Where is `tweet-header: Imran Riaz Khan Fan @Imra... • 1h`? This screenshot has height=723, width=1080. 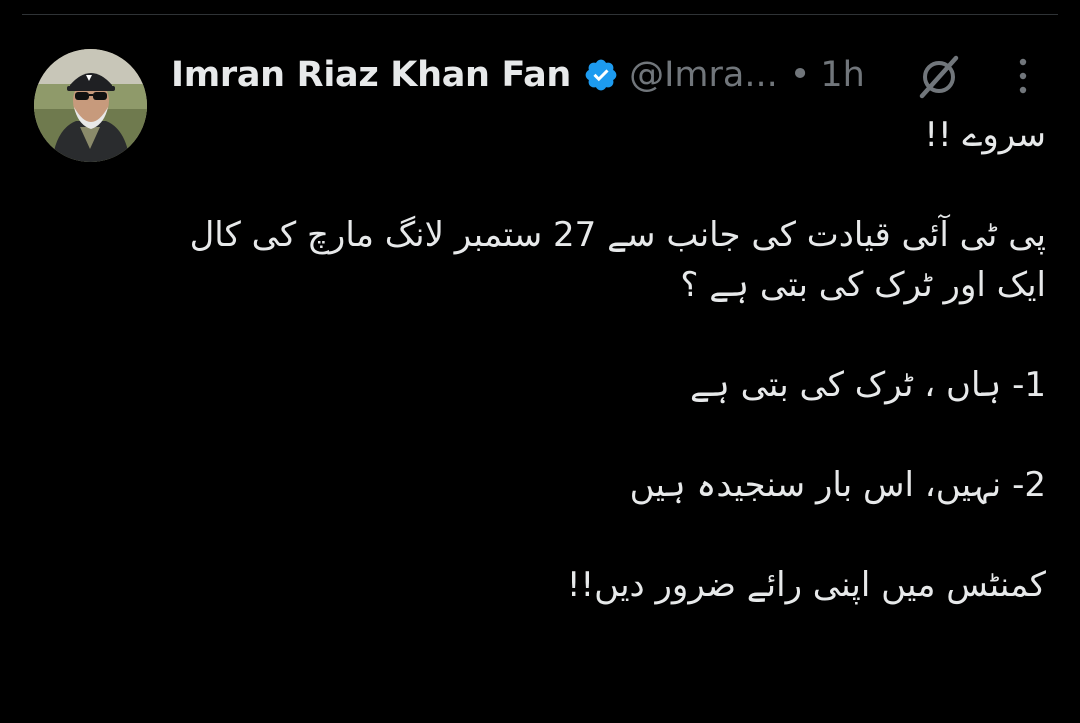 tweet-header: Imran Riaz Khan Fan @Imra... • 1h is located at coordinates (518, 75).